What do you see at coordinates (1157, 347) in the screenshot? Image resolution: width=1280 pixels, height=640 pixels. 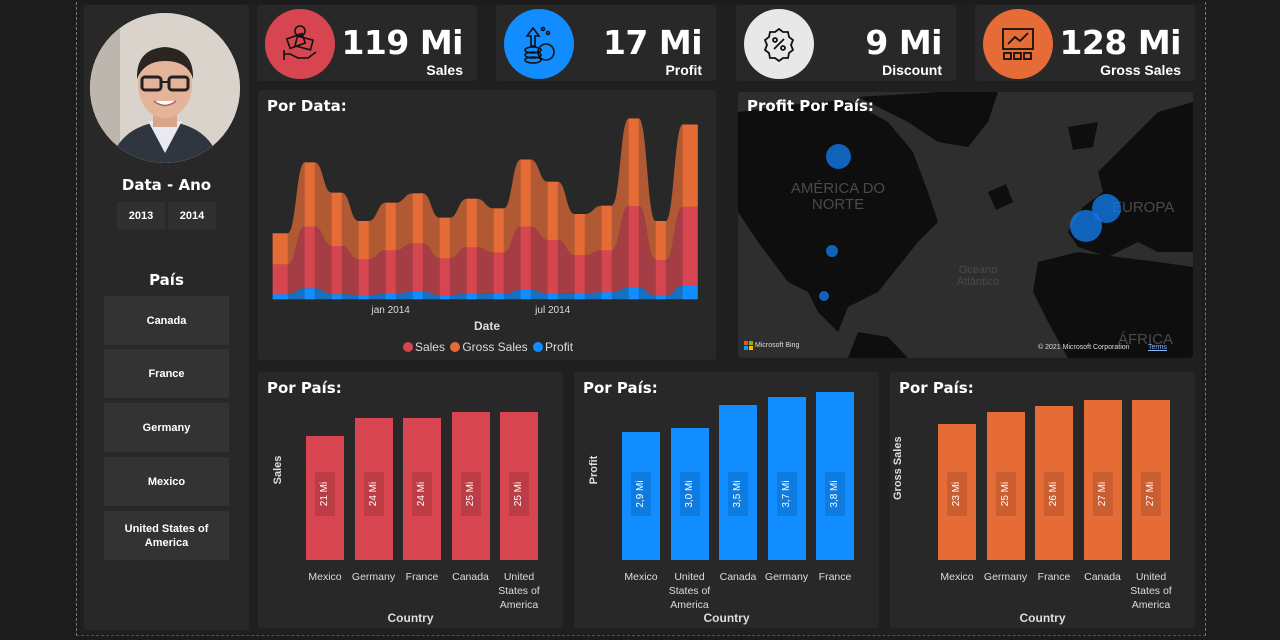 I see `map-terms-link: Terms` at bounding box center [1157, 347].